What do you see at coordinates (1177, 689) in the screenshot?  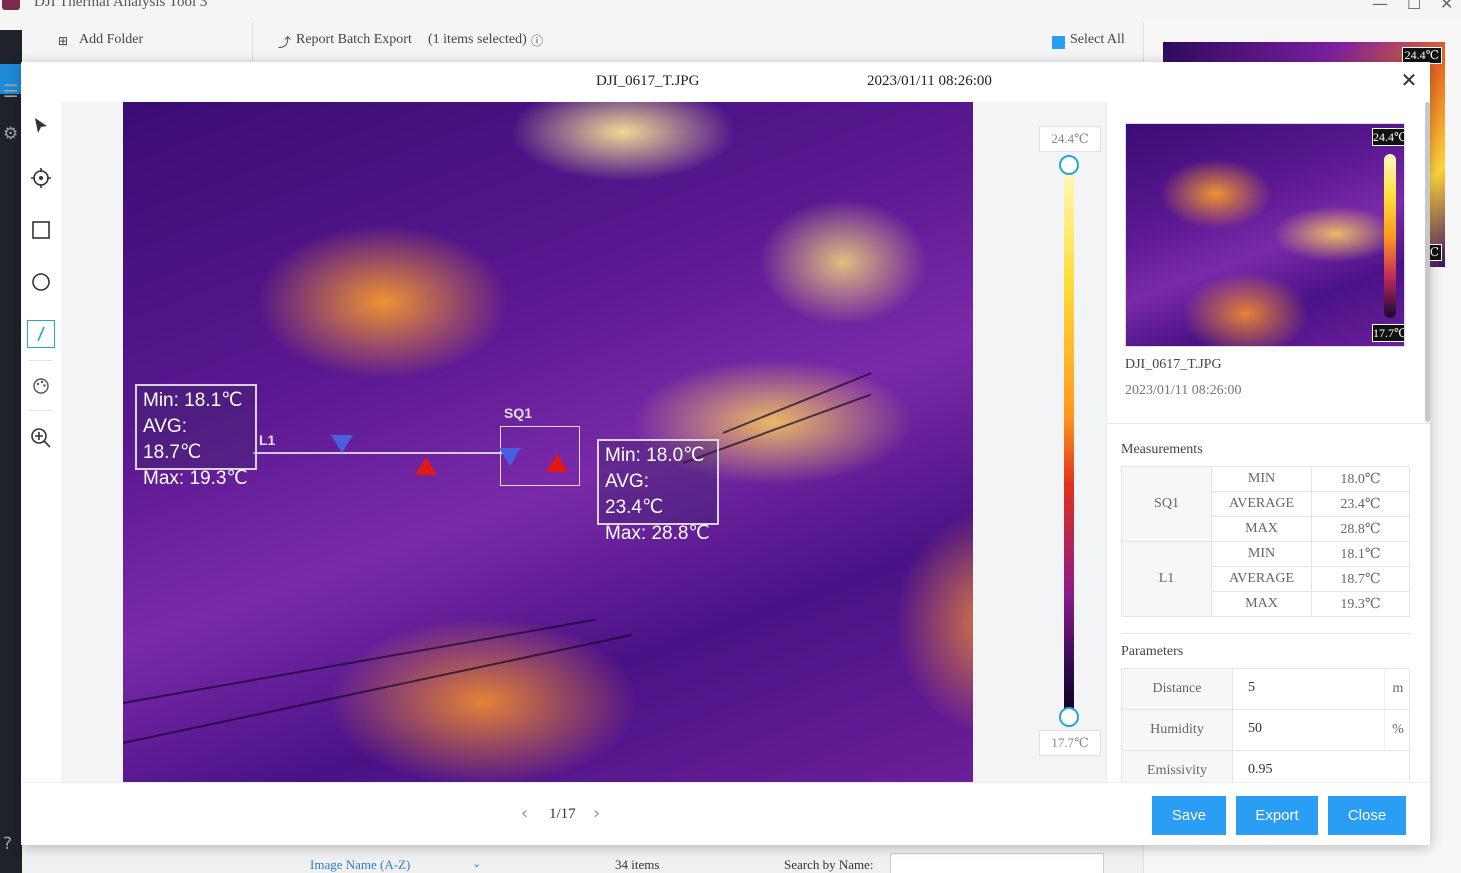 I see `parameter-name: Distance` at bounding box center [1177, 689].